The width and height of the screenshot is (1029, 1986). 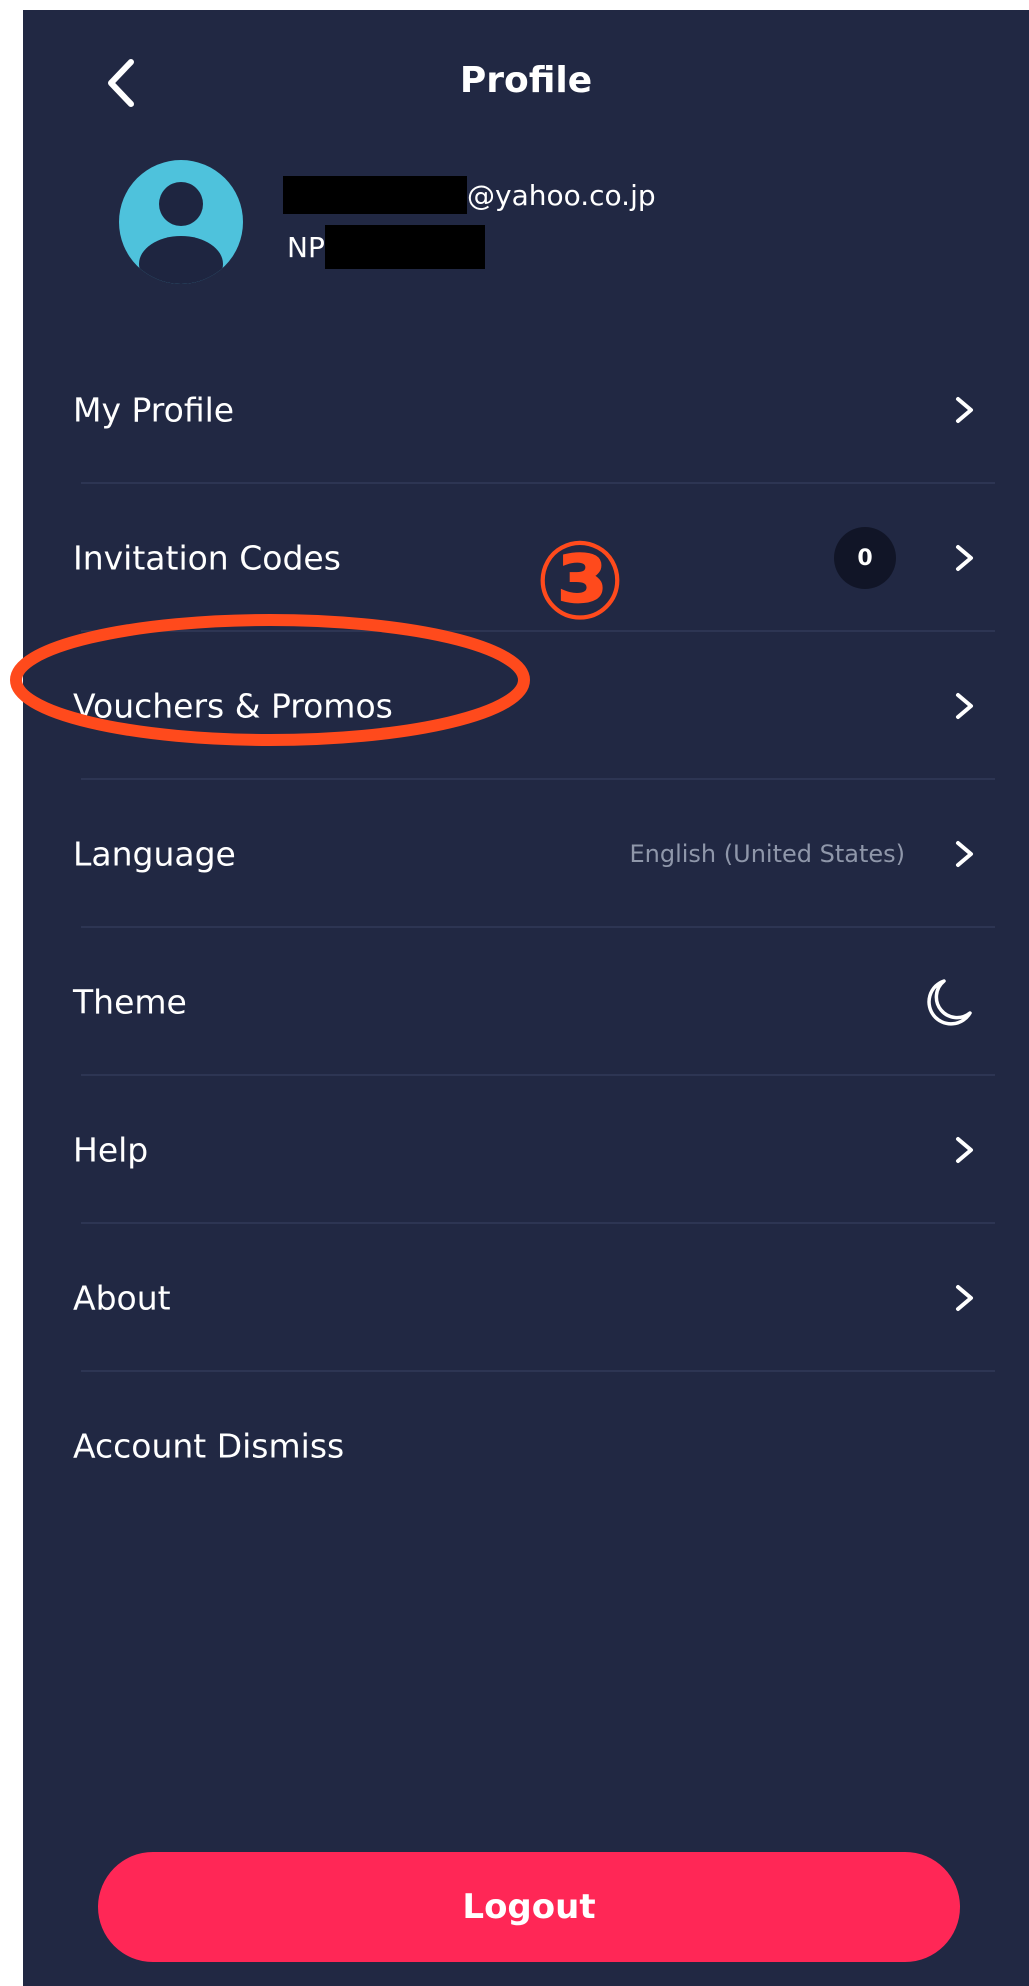 What do you see at coordinates (526, 706) in the screenshot?
I see `menu-item-vouchers-promos: Vouchers & Promos` at bounding box center [526, 706].